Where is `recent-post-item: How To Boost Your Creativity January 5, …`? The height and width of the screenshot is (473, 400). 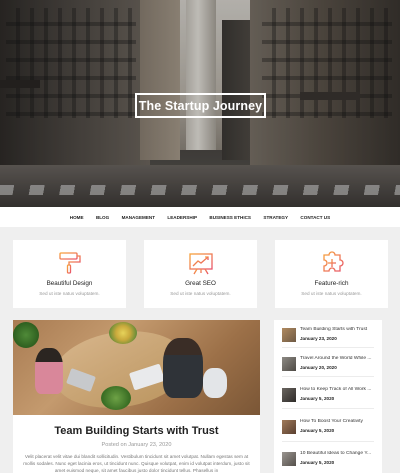
recent-post-item: How To Boost Your Creativity January 5, … is located at coordinates (330, 430).